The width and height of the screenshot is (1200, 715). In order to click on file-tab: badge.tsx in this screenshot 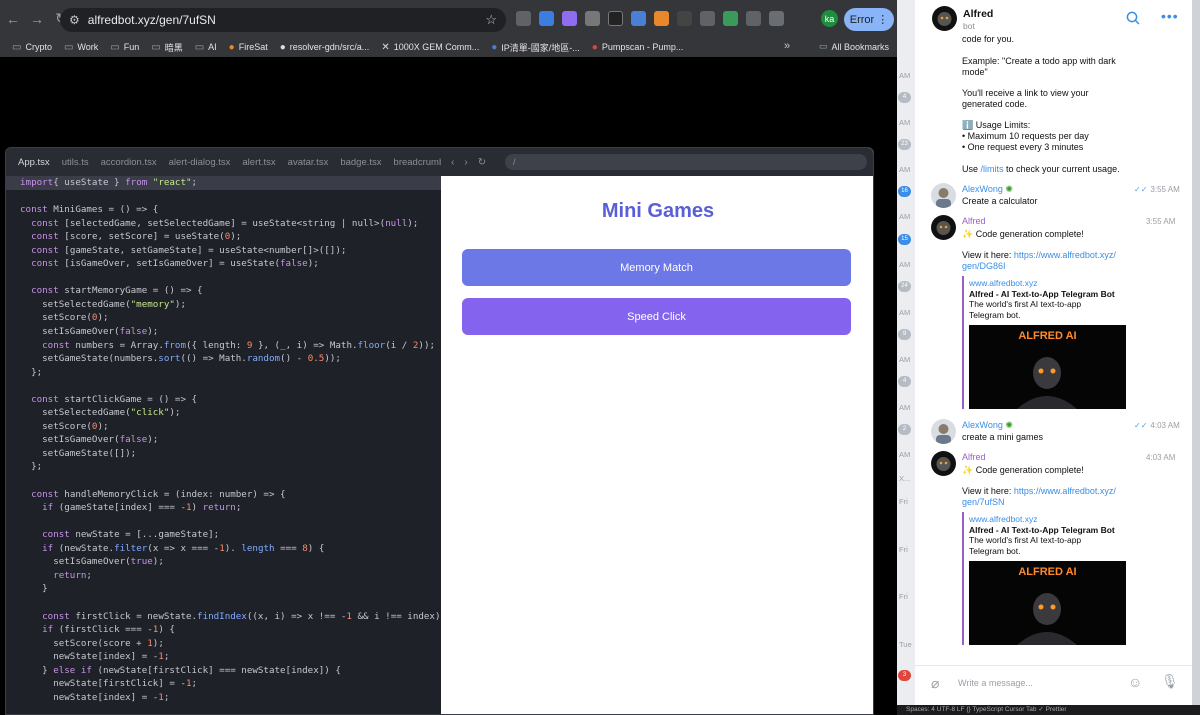, I will do `click(360, 162)`.